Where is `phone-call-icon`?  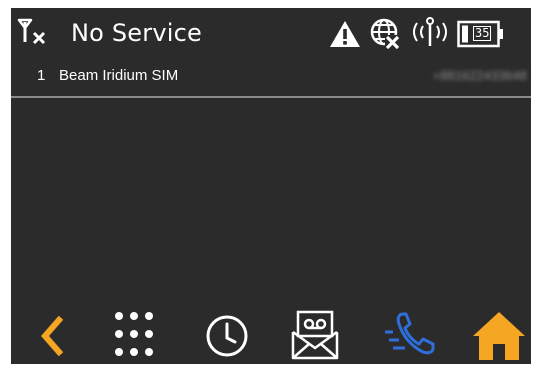 phone-call-icon is located at coordinates (410, 333).